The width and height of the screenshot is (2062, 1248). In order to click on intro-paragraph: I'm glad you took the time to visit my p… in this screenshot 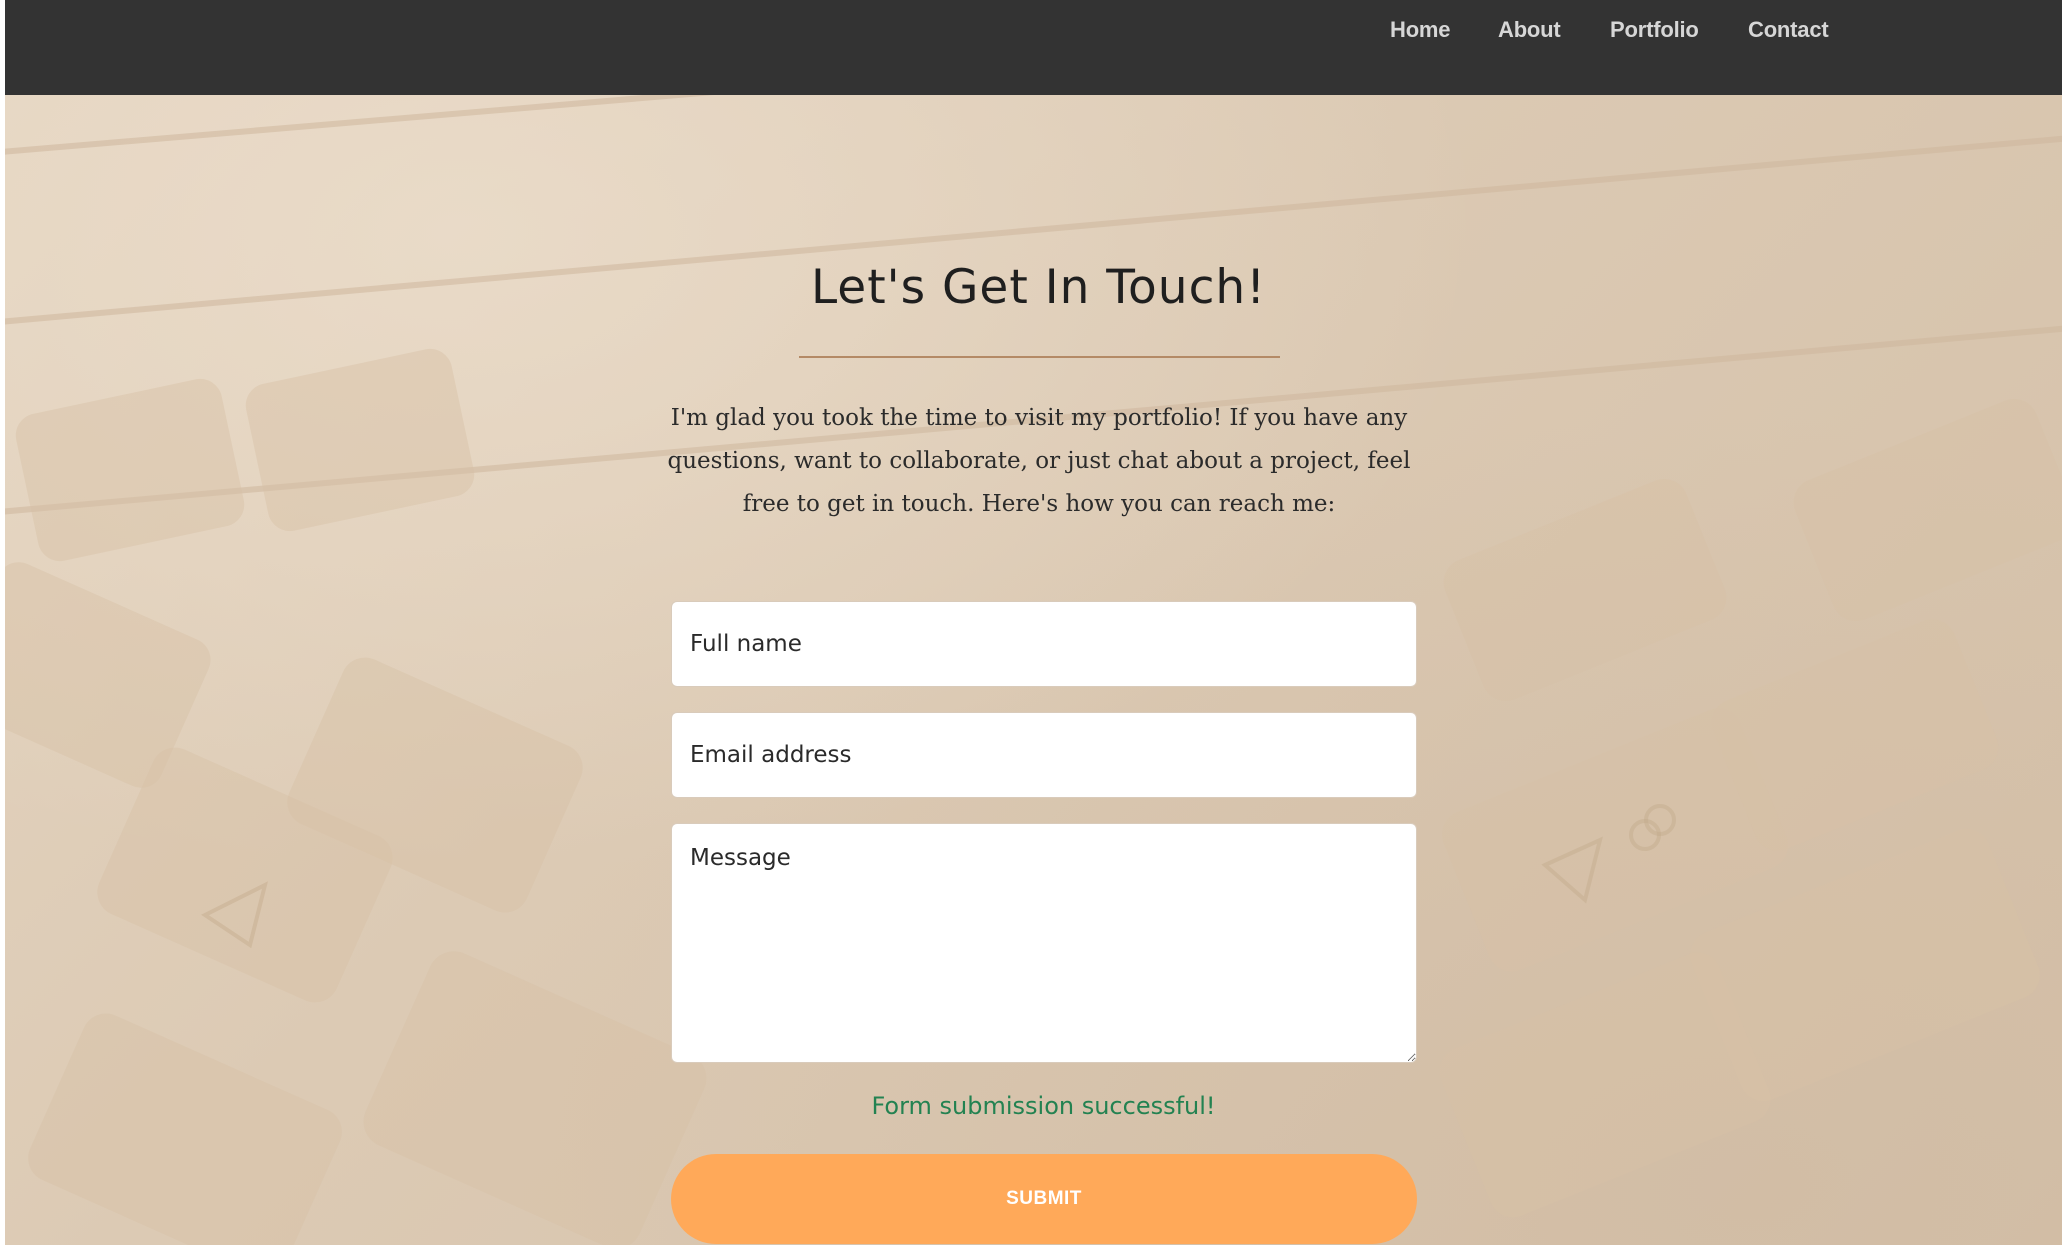, I will do `click(1039, 461)`.